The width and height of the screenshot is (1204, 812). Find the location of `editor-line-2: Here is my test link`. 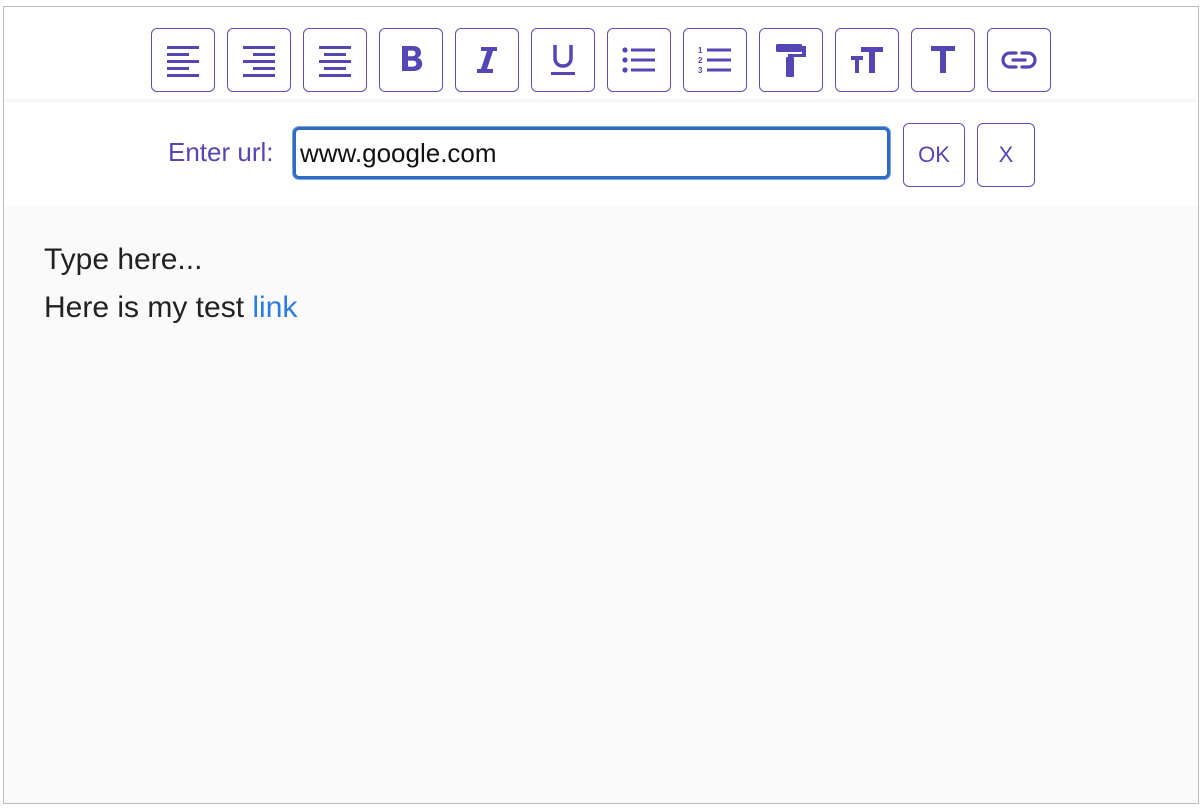

editor-line-2: Here is my test link is located at coordinates (601, 308).